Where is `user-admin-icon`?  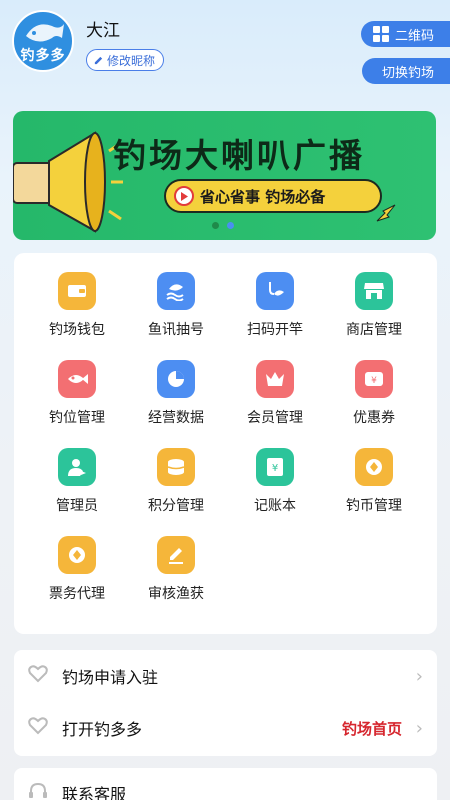 user-admin-icon is located at coordinates (77, 467).